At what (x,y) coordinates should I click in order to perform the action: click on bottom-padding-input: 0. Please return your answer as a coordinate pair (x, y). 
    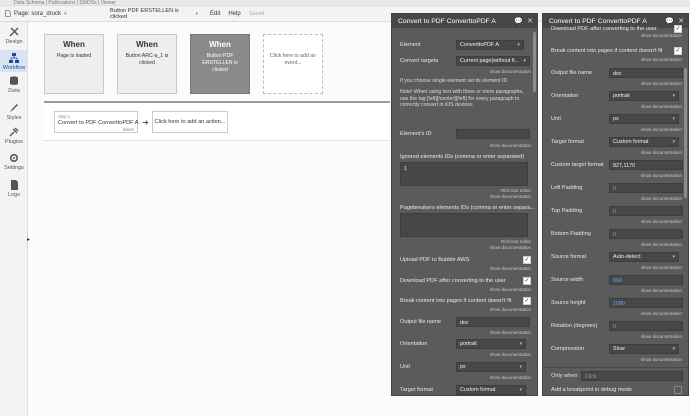
    Looking at the image, I should click on (646, 234).